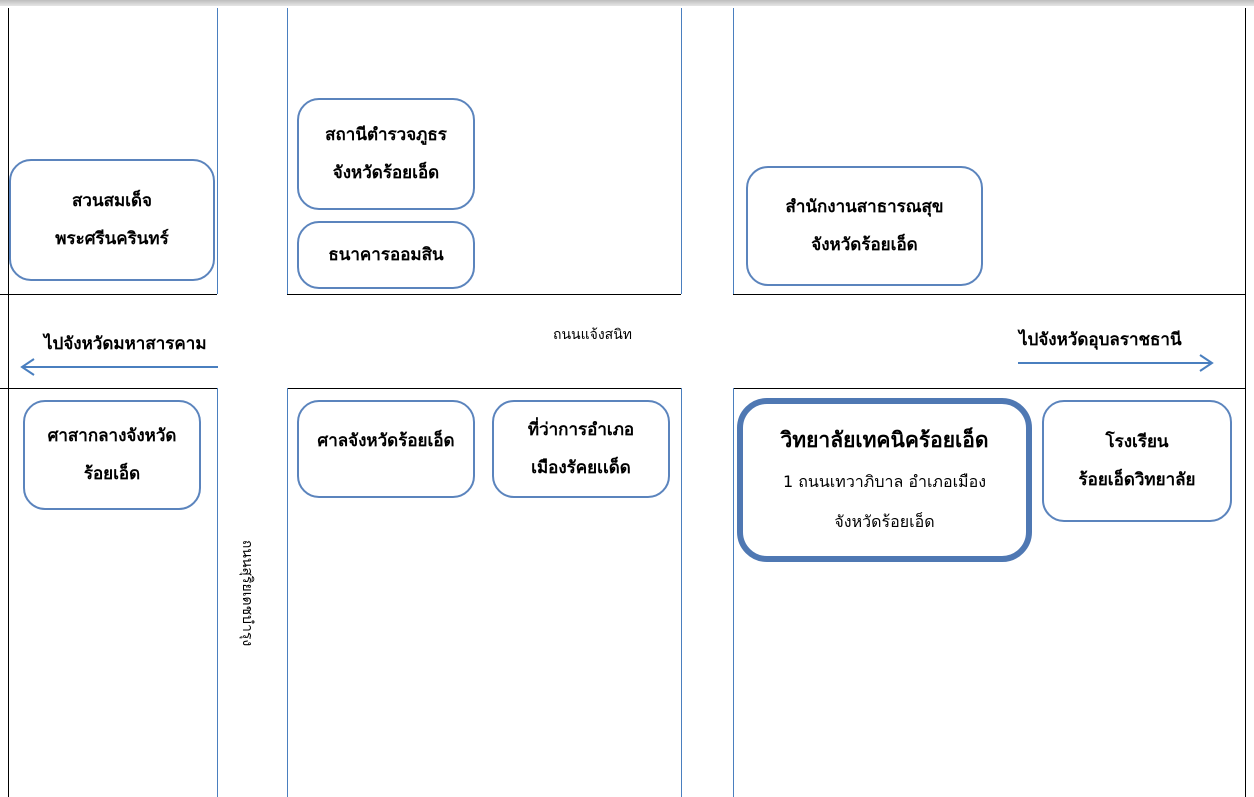 The image size is (1254, 797). I want to click on arrow-west-icon, so click(119, 367).